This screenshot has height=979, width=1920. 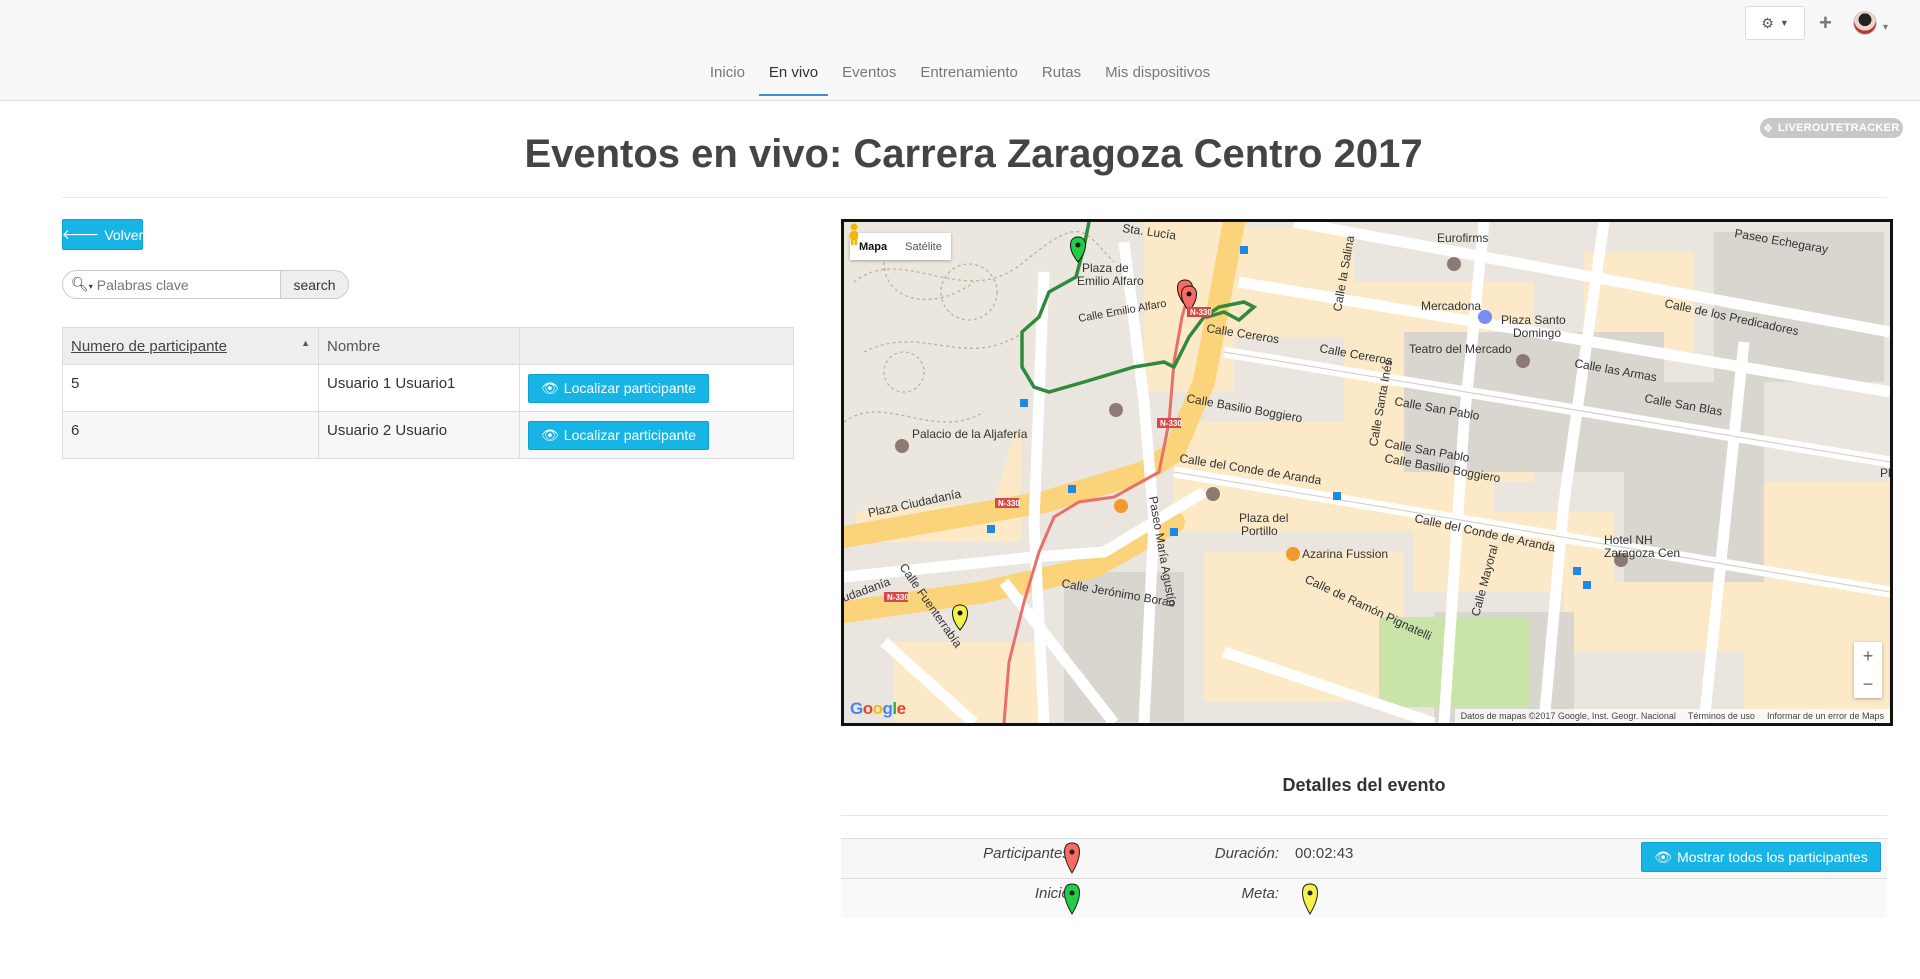 I want to click on start-label: Inicio:, so click(x=1054, y=893).